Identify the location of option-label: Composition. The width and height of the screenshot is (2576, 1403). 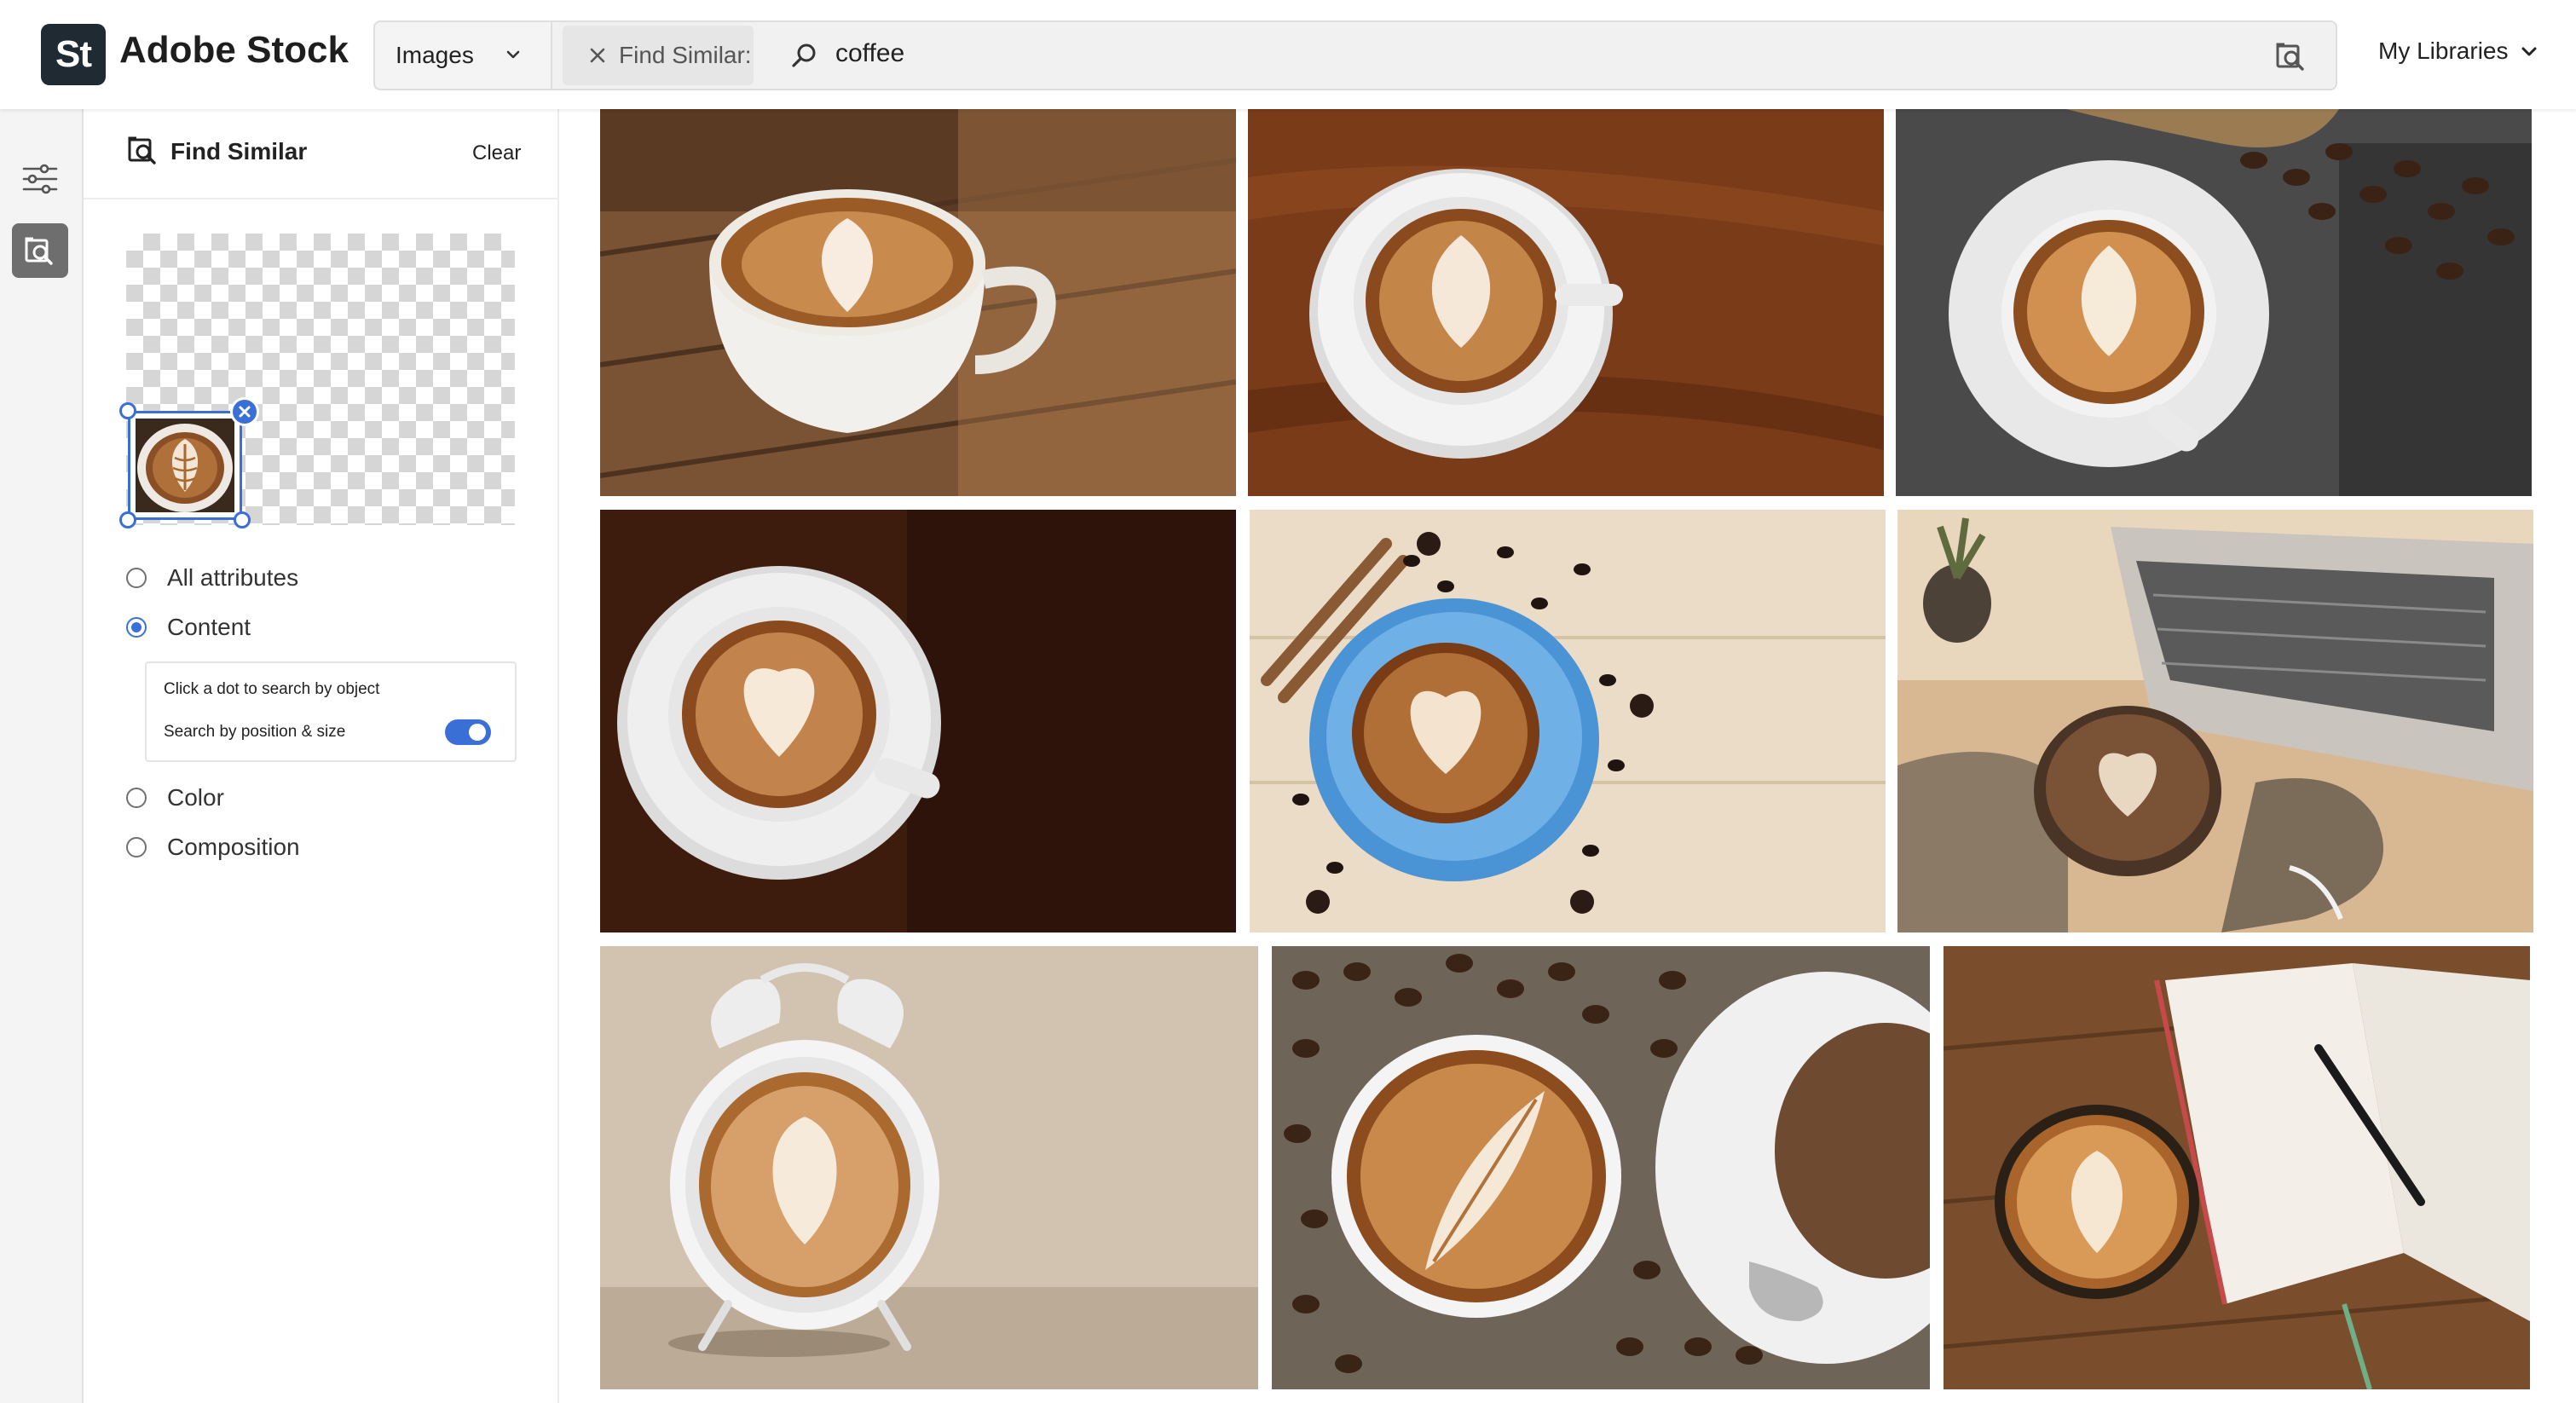
(233, 847).